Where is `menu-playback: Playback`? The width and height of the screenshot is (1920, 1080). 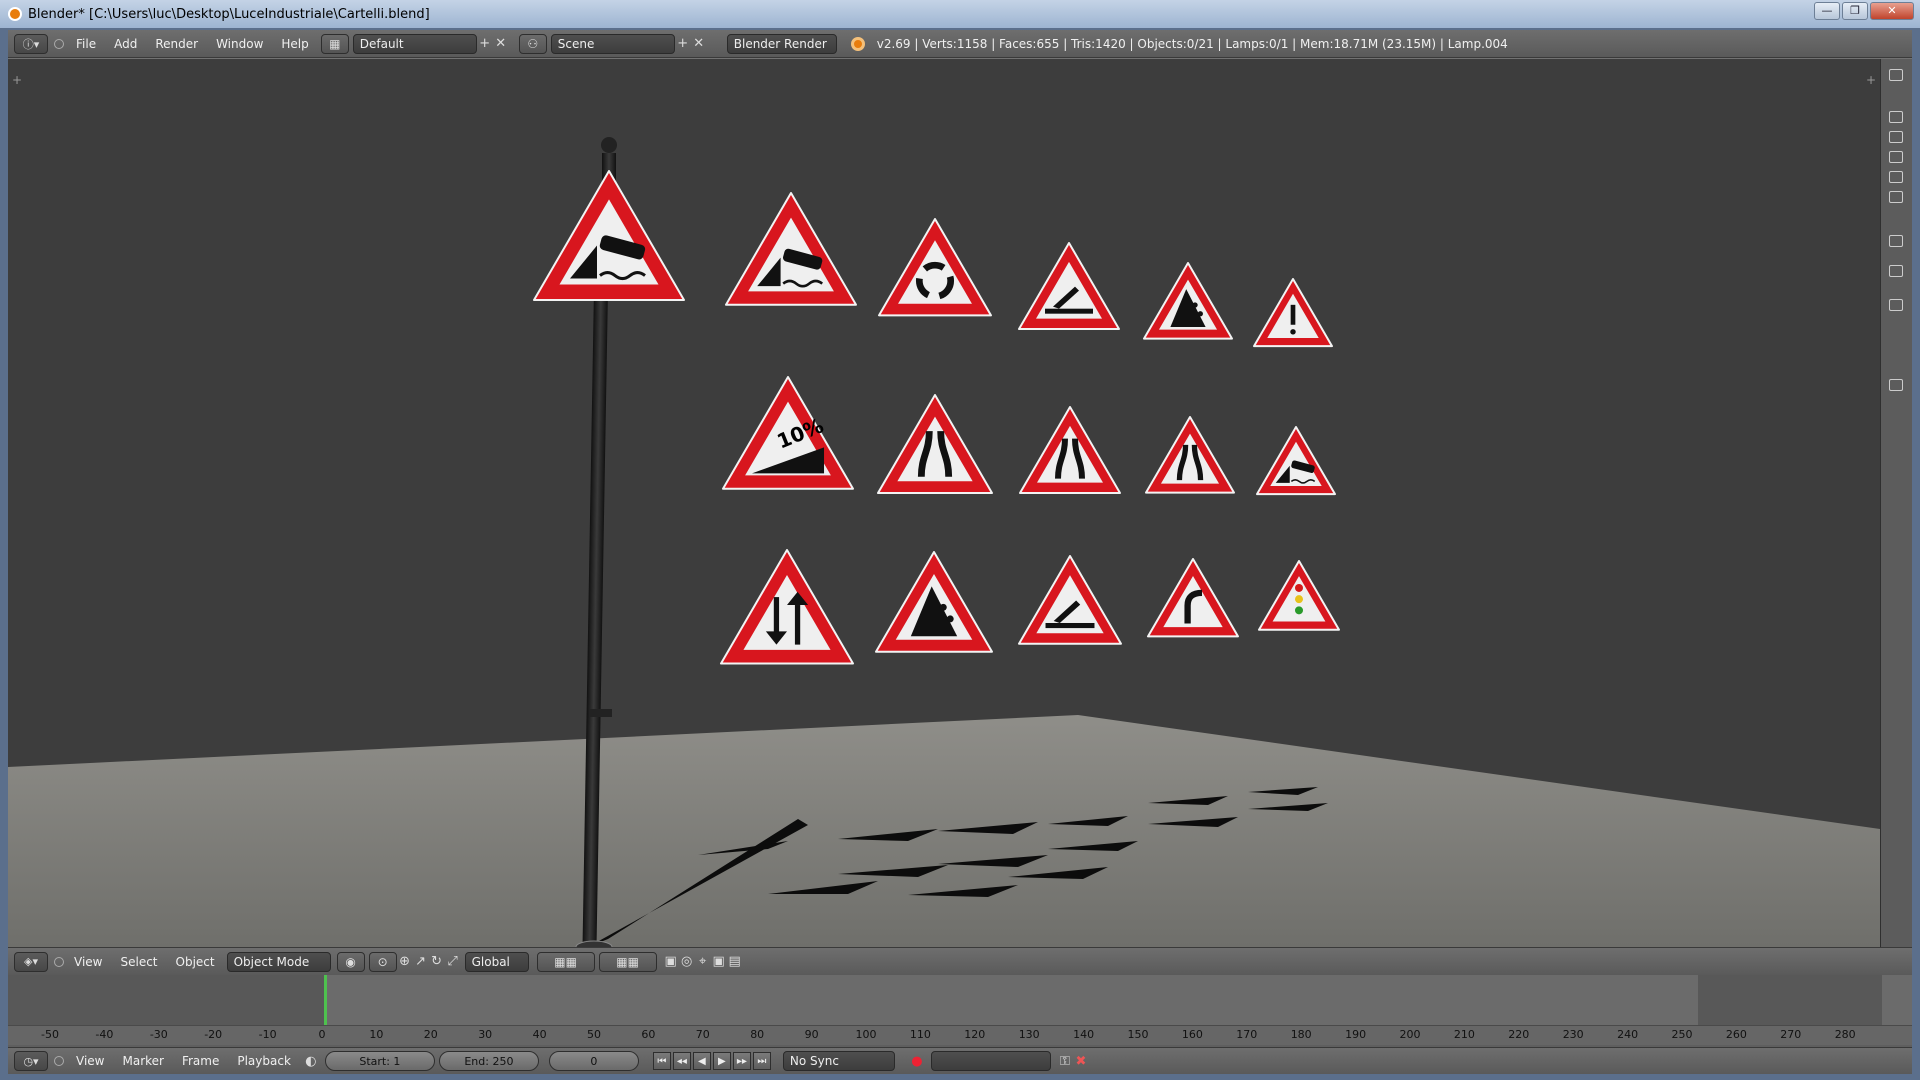
menu-playback: Playback is located at coordinates (264, 1061).